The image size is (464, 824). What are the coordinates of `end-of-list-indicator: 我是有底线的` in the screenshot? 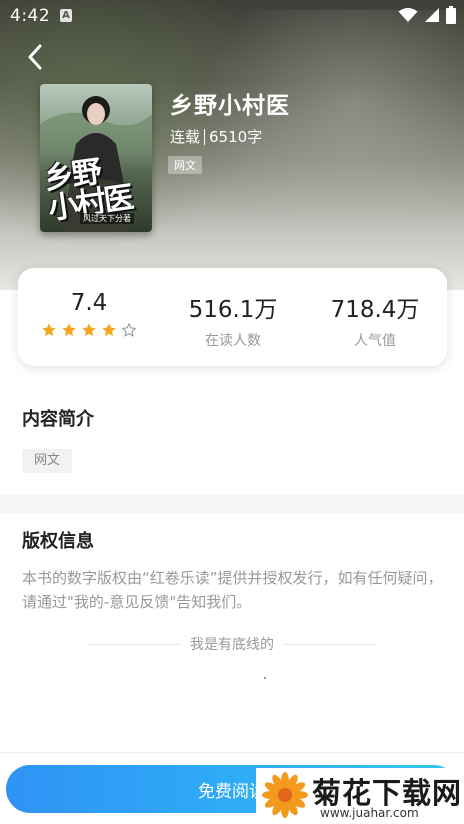 It's located at (232, 644).